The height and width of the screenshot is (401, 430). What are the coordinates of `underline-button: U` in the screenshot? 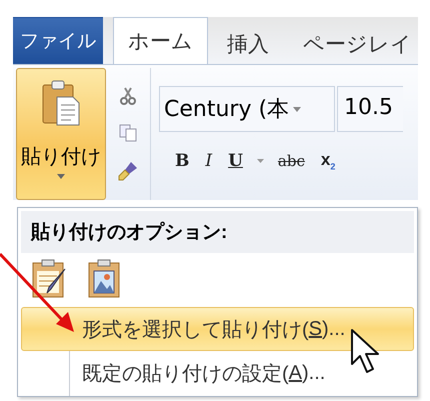 It's located at (235, 160).